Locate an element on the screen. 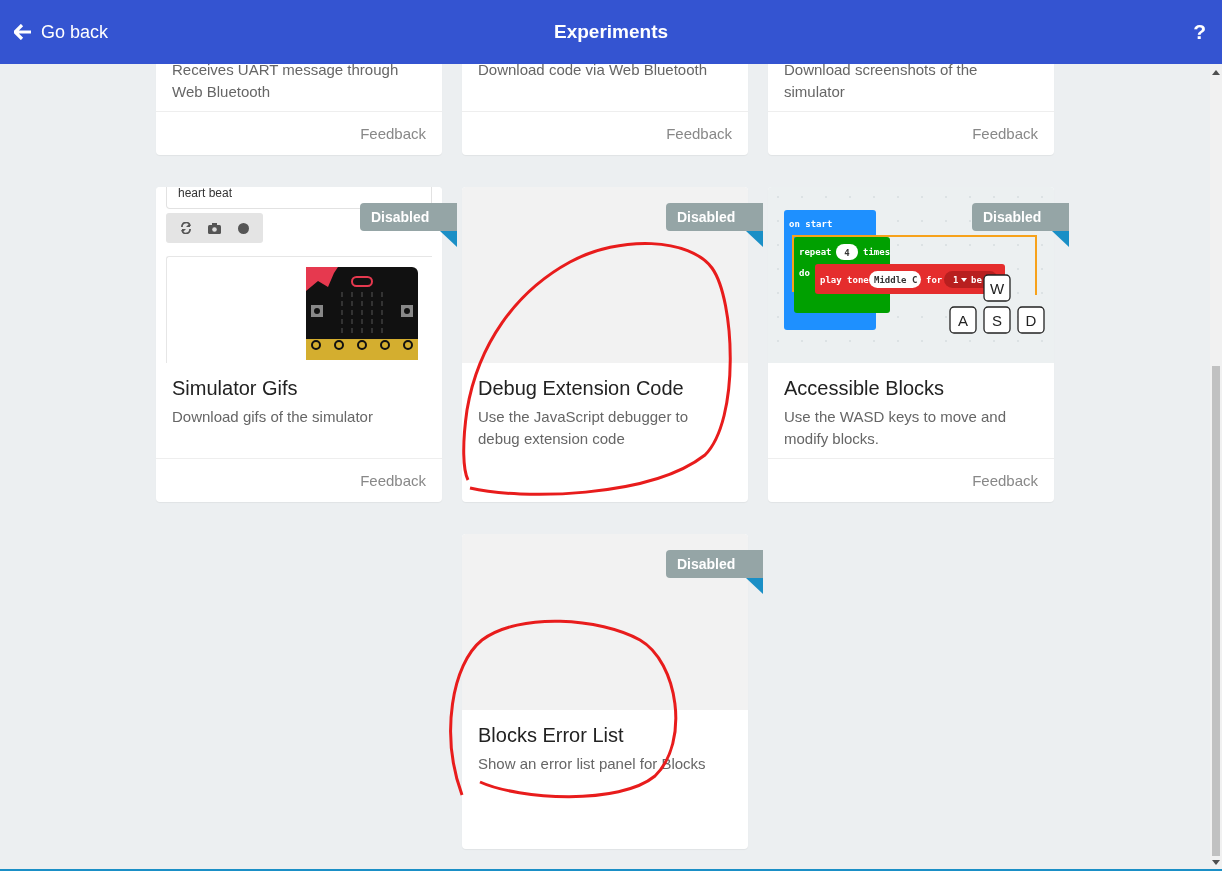 This screenshot has height=871, width=1222. key-cap: D is located at coordinates (1031, 320).